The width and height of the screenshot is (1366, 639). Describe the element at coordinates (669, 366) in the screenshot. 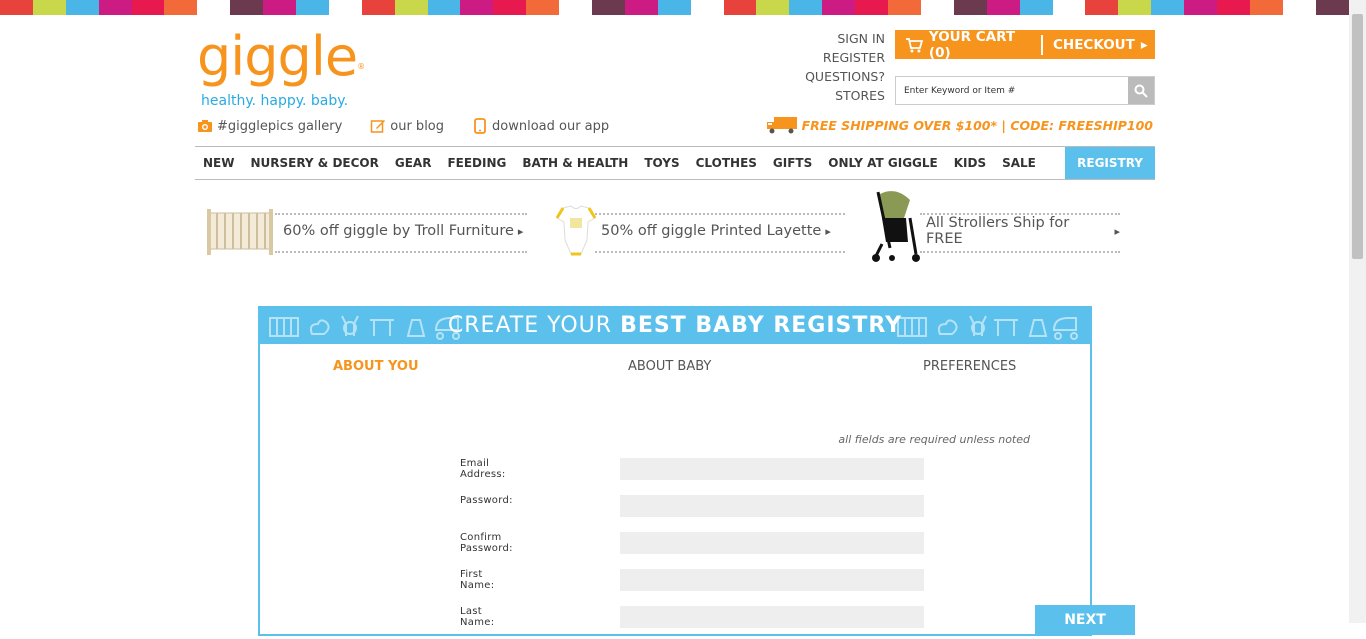

I see `step-about-baby: ABOUT BABY` at that location.